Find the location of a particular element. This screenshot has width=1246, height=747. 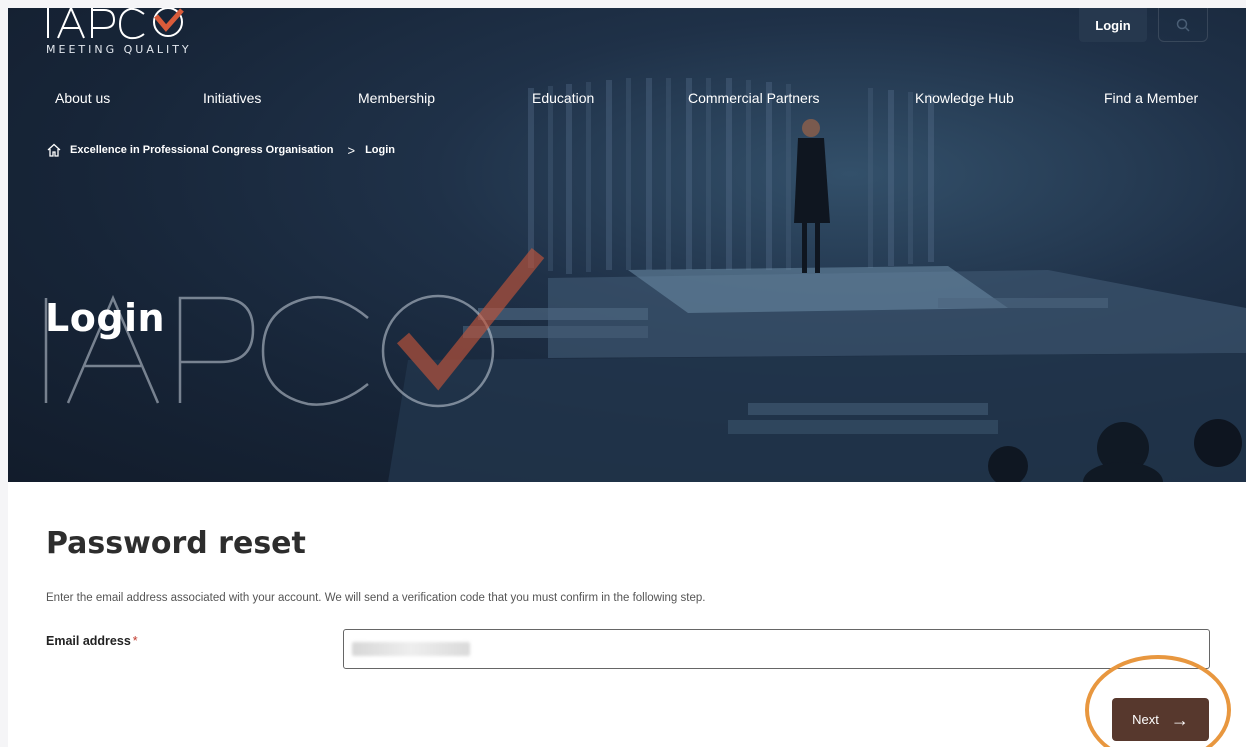

next-button-label: Next is located at coordinates (1145, 719).